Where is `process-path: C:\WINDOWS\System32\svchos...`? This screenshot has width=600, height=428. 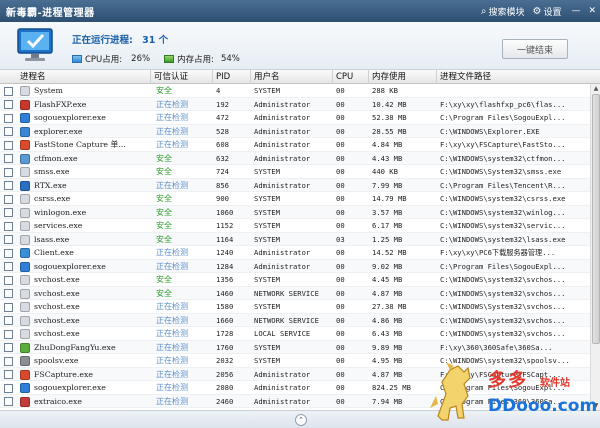
process-path: C:\WINDOWS\System32\svchos... is located at coordinates (503, 306).